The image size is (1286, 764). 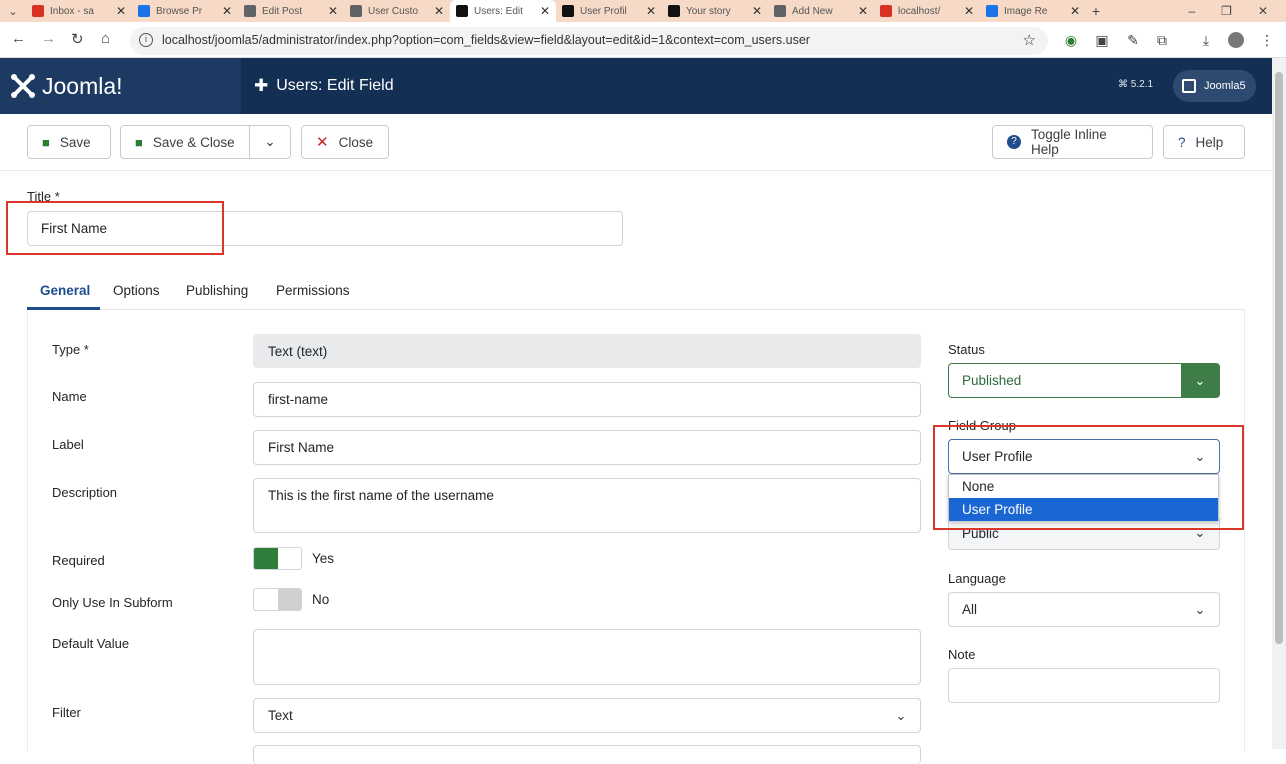 What do you see at coordinates (886, 11) in the screenshot?
I see `localhost-icon` at bounding box center [886, 11].